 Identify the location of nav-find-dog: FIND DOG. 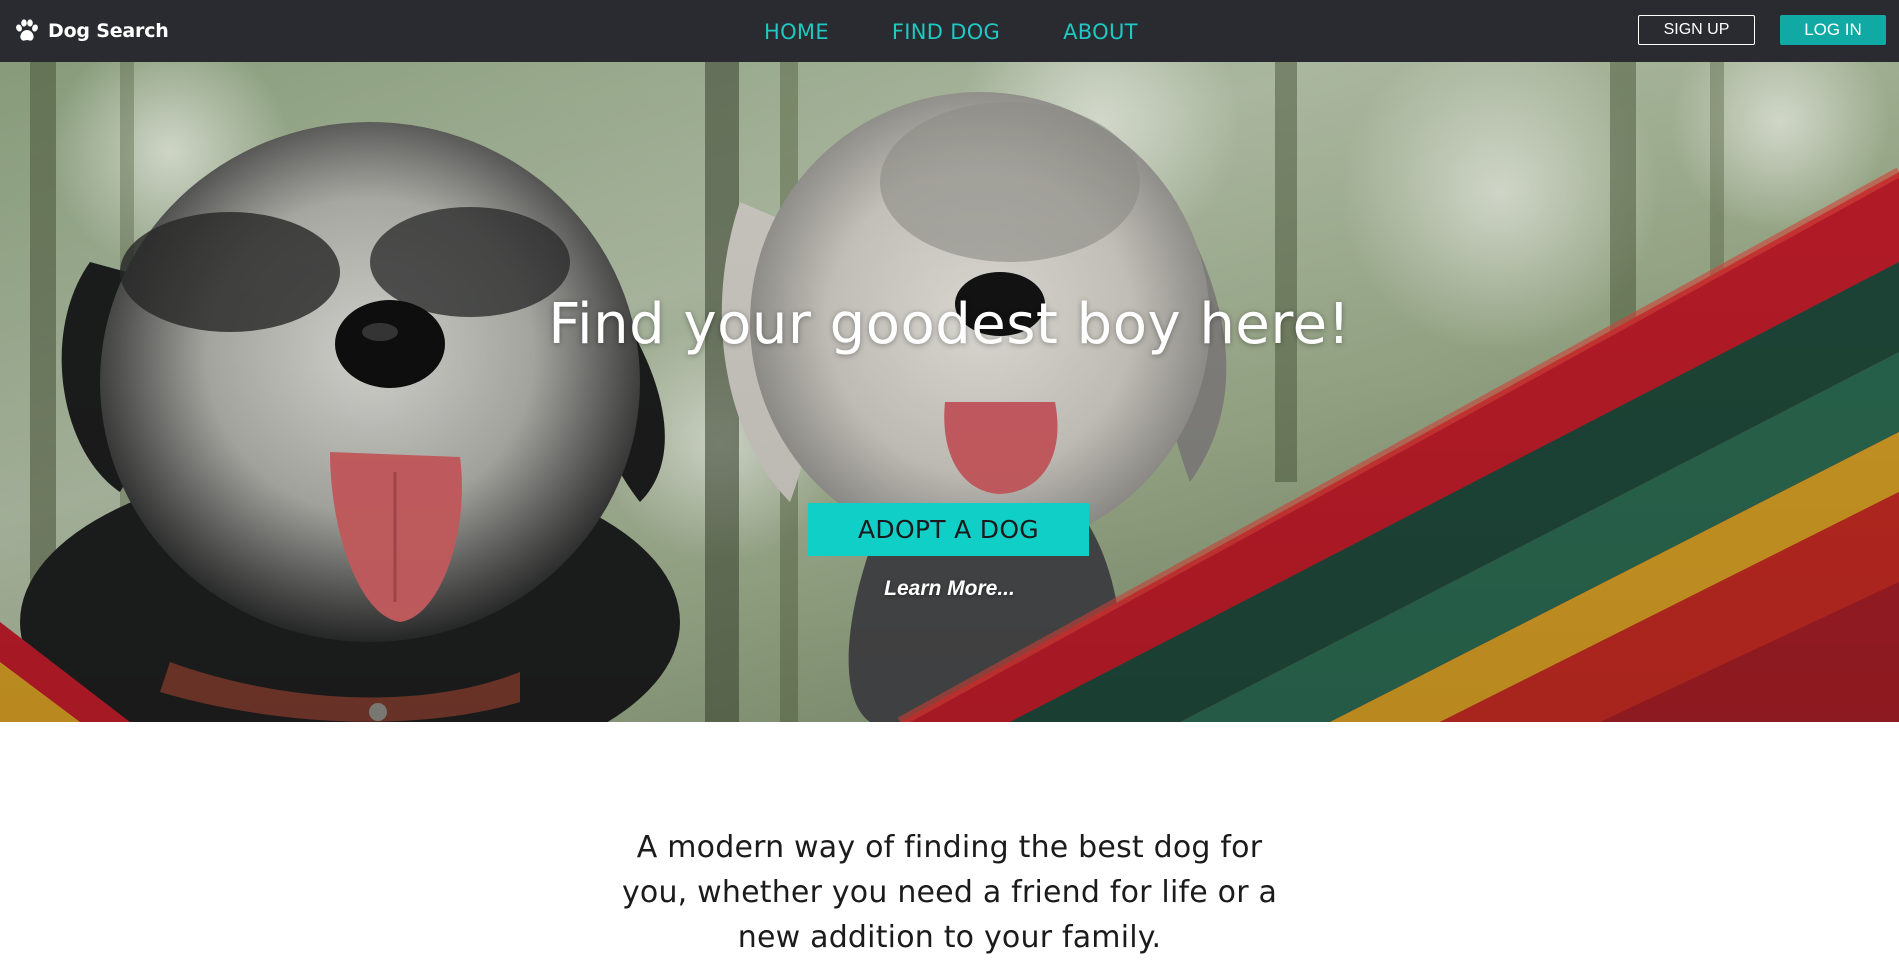
(946, 32).